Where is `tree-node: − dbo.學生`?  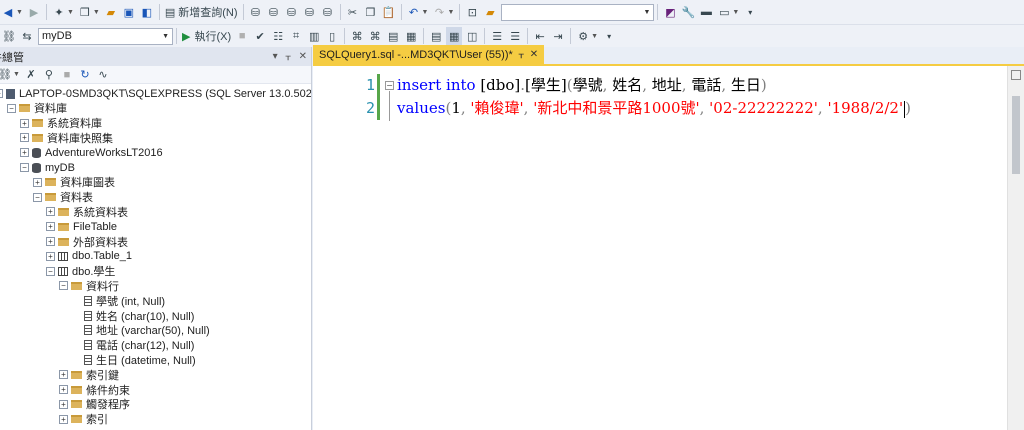 tree-node: − dbo.學生 is located at coordinates (80, 271).